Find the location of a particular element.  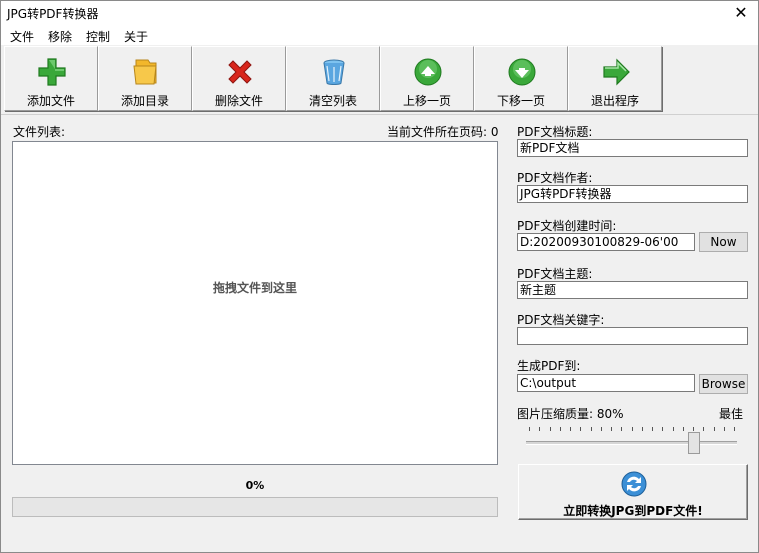

delete-file-button: 删除文件 is located at coordinates (239, 78).